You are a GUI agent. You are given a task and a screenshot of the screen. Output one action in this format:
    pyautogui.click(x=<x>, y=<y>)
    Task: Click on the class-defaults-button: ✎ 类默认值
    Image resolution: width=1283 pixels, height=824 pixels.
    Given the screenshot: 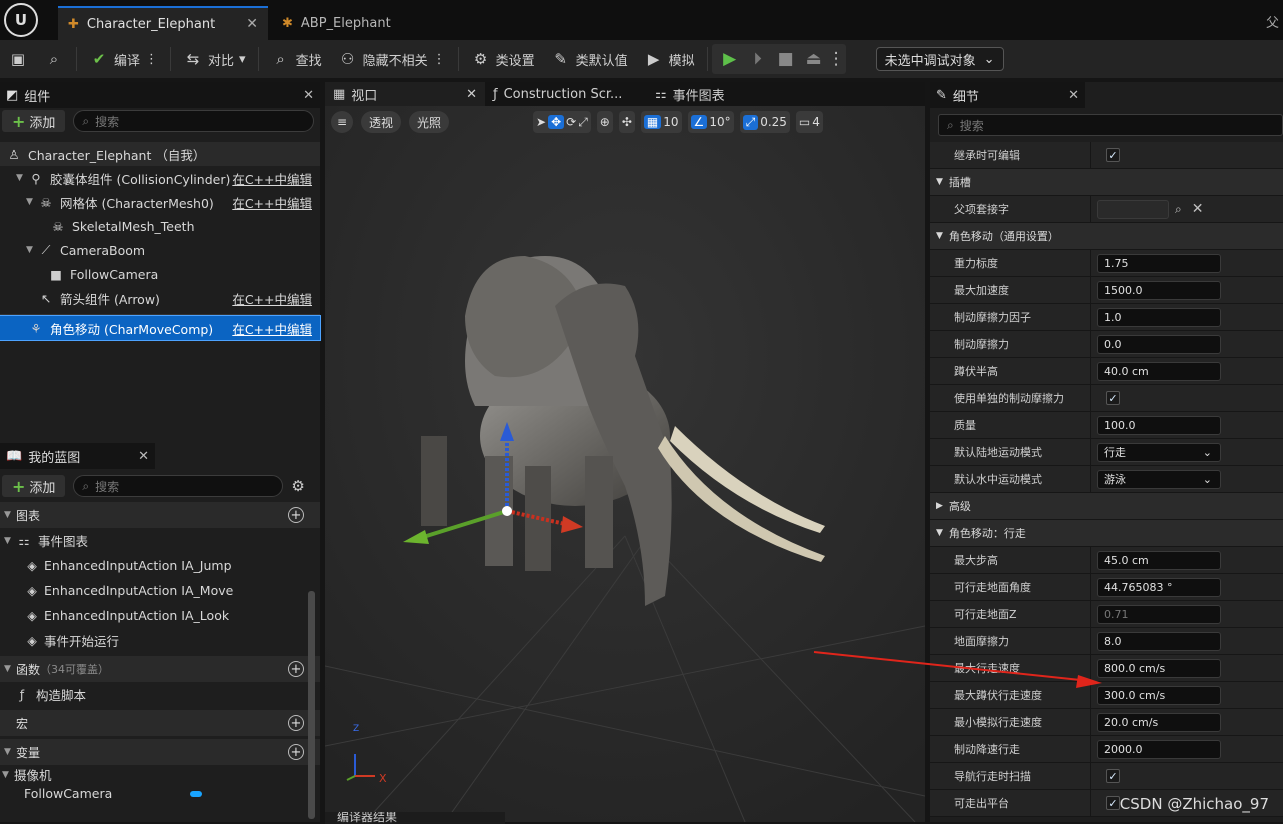 What is the action you would take?
    pyautogui.click(x=589, y=59)
    